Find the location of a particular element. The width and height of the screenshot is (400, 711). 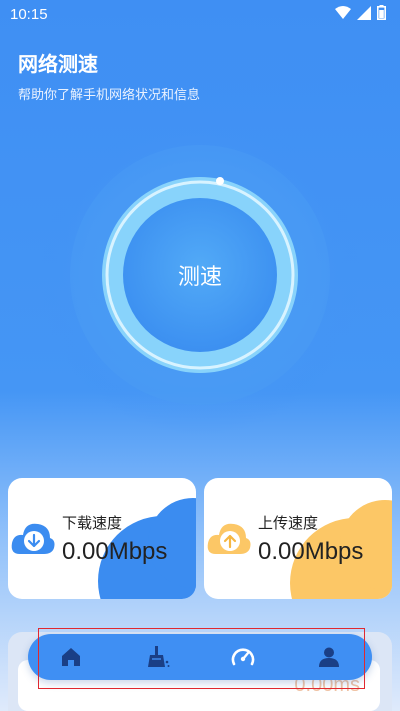

upload-arrow-icon is located at coordinates (229, 538).